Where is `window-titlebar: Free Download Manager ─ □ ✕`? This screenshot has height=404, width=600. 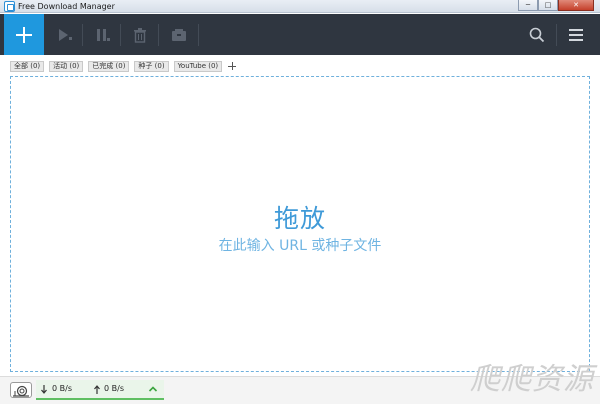
window-titlebar: Free Download Manager ─ □ ✕ is located at coordinates (300, 6).